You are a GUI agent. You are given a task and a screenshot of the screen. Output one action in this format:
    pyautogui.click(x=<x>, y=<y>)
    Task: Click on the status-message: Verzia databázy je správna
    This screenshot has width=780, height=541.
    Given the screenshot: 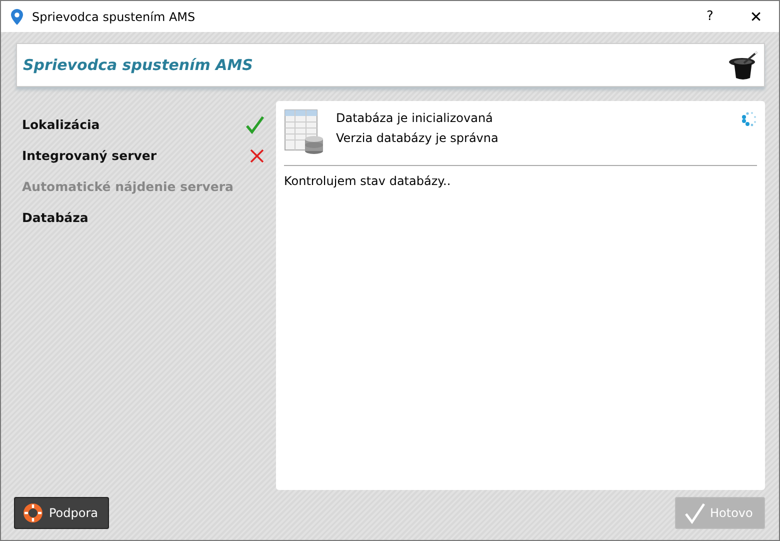 What is the action you would take?
    pyautogui.click(x=418, y=138)
    